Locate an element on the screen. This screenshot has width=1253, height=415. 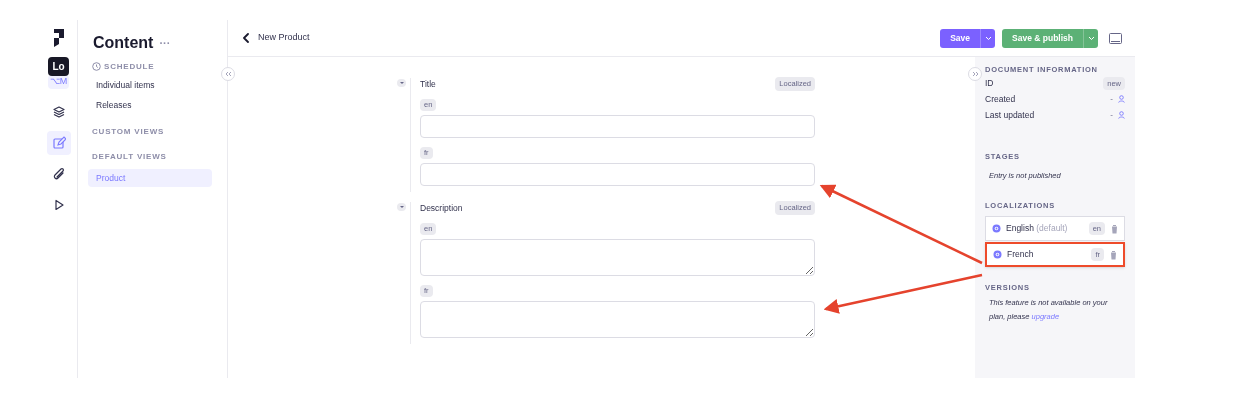
locale-name: French is located at coordinates (1021, 254).